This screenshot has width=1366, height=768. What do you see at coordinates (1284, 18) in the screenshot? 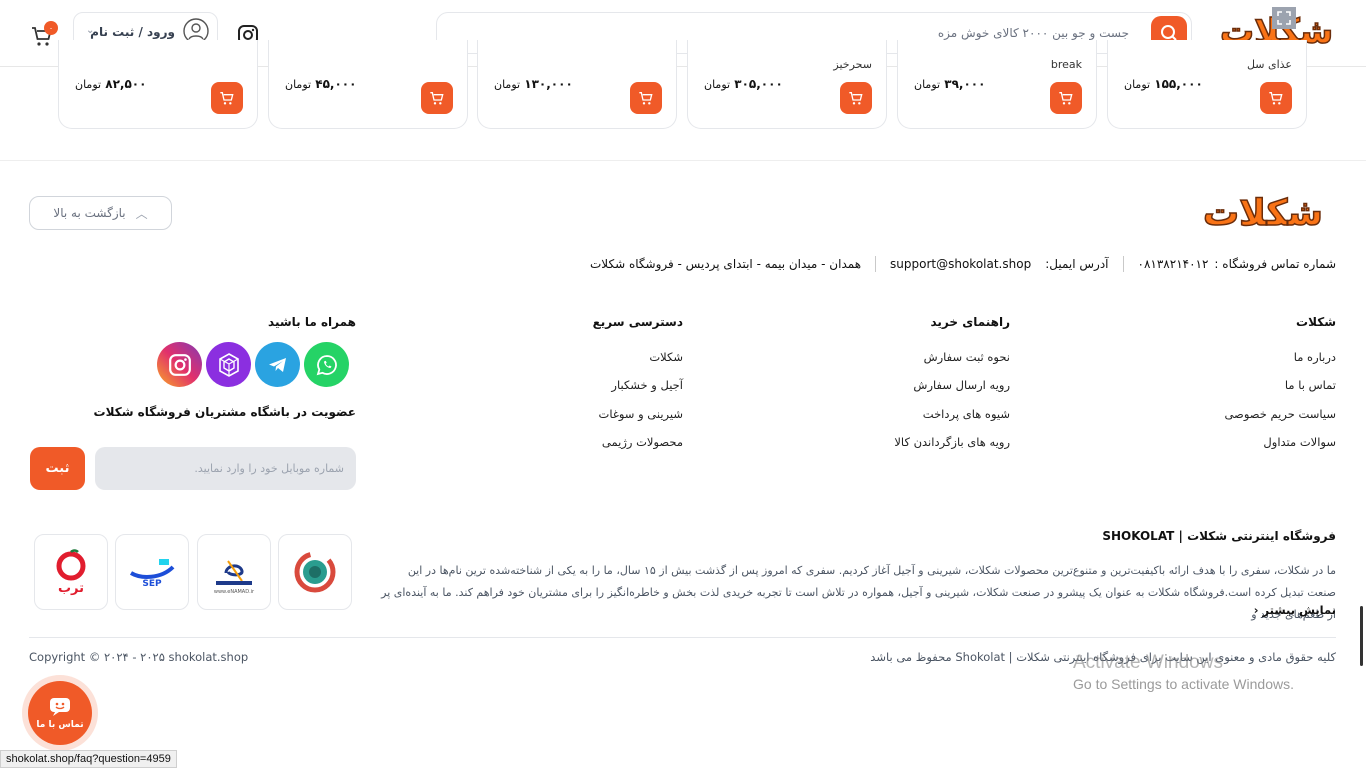
I see `fullscreen-icon` at bounding box center [1284, 18].